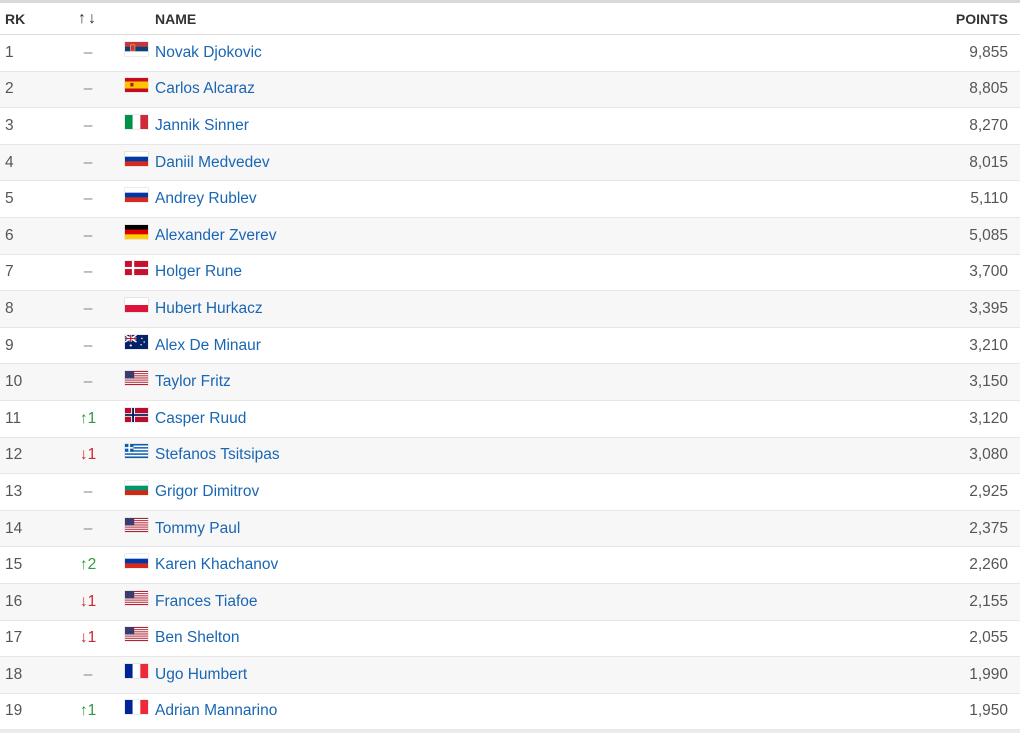 The image size is (1020, 733). I want to click on player-name-cell: Grigor Dimitrov, so click(511, 492).